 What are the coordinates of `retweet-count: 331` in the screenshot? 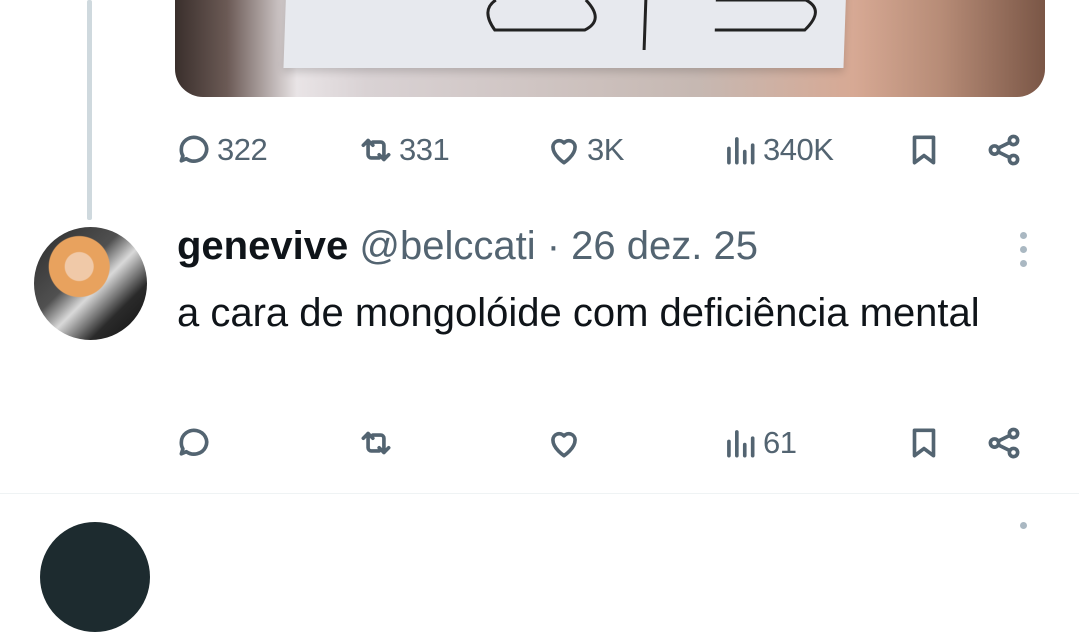 It's located at (424, 149).